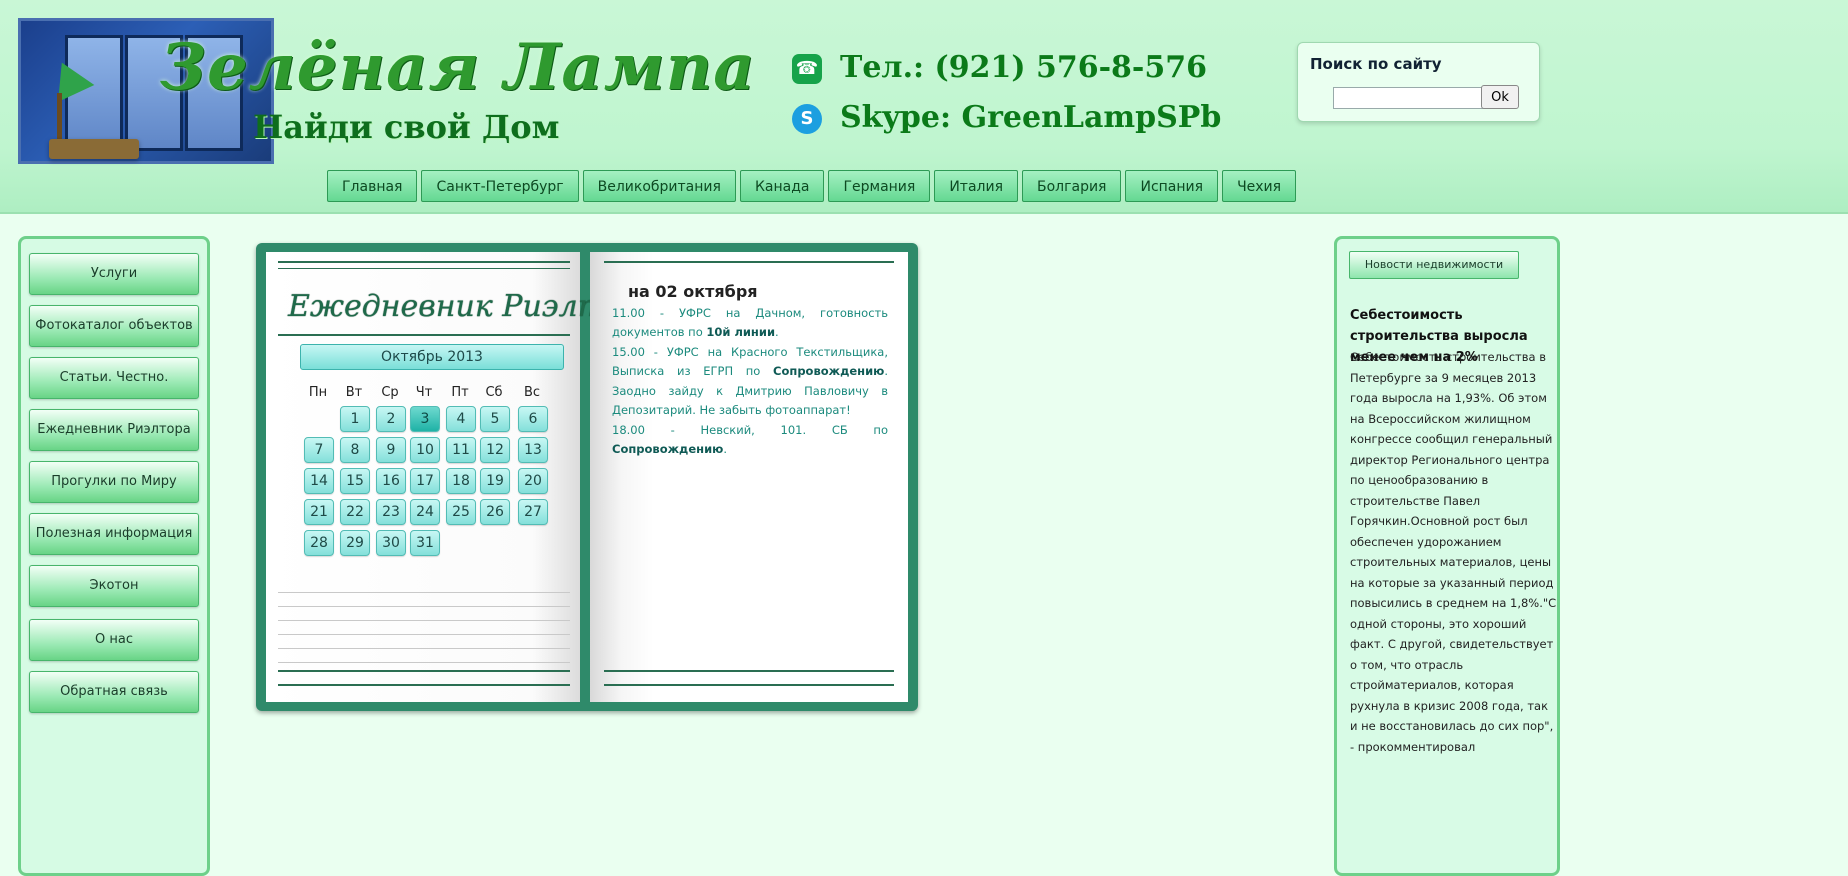  Describe the element at coordinates (740, 332) in the screenshot. I see `entry-link: 10й линии` at that location.